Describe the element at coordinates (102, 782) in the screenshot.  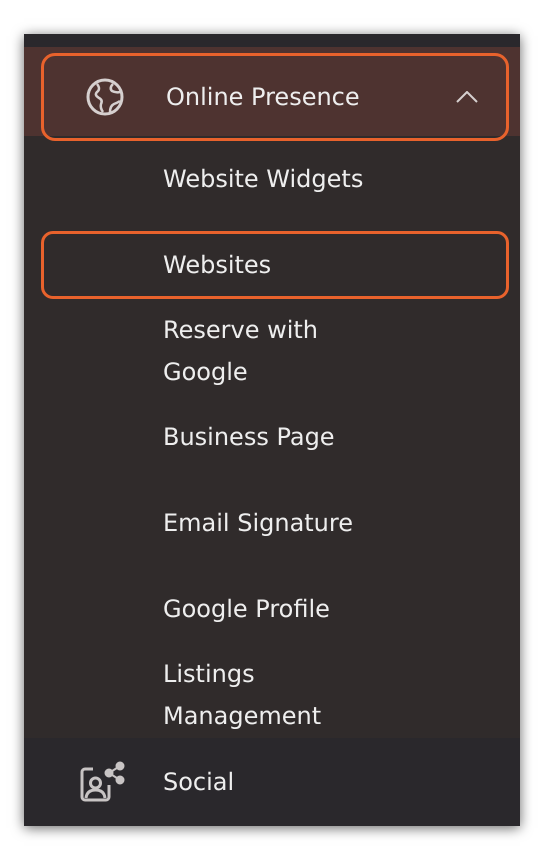
I see `profile-share-icon` at that location.